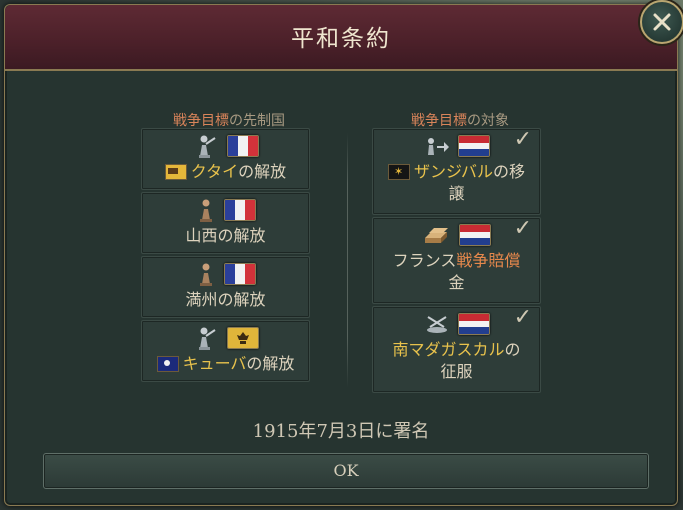 Image resolution: width=683 pixels, height=510 pixels. Describe the element at coordinates (439, 121) in the screenshot. I see `right-header-strong: 戦争目標` at that location.